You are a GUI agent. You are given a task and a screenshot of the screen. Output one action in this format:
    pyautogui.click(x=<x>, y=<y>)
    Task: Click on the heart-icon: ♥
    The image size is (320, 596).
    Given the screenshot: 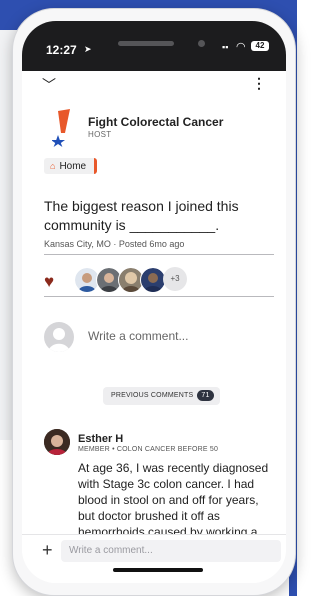 What is the action you would take?
    pyautogui.click(x=49, y=282)
    